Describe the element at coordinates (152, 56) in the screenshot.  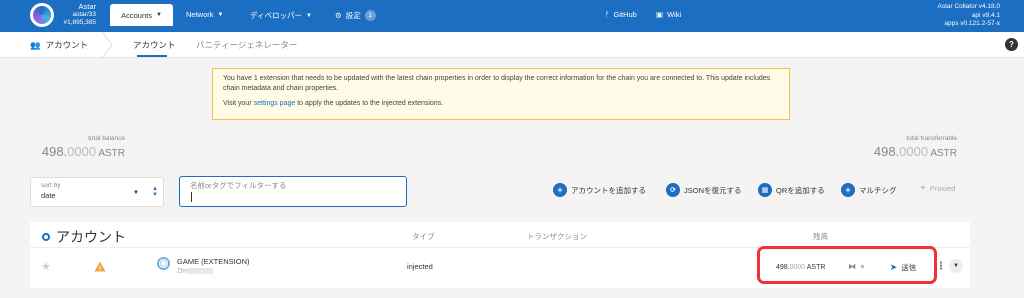
I see `active-tab-indicator` at that location.